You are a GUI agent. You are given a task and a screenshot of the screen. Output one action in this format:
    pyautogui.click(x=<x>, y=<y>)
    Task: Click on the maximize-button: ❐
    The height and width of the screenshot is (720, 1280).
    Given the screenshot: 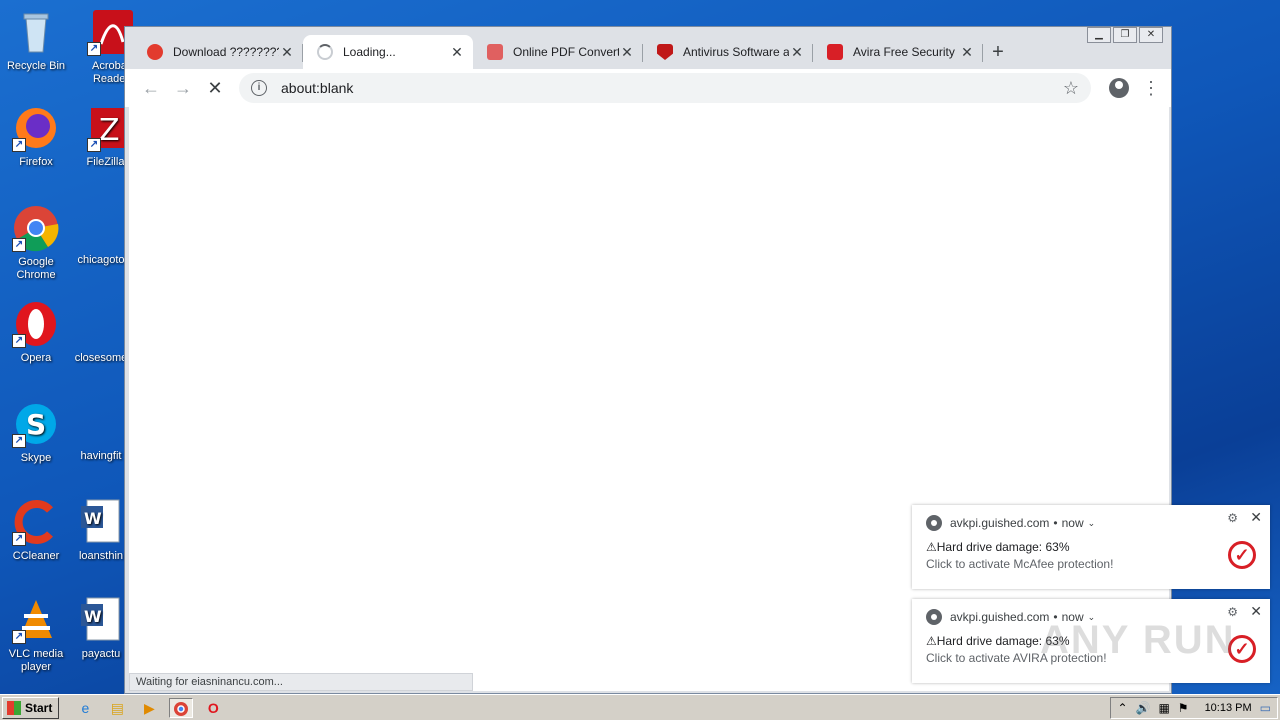 What is the action you would take?
    pyautogui.click(x=1125, y=35)
    